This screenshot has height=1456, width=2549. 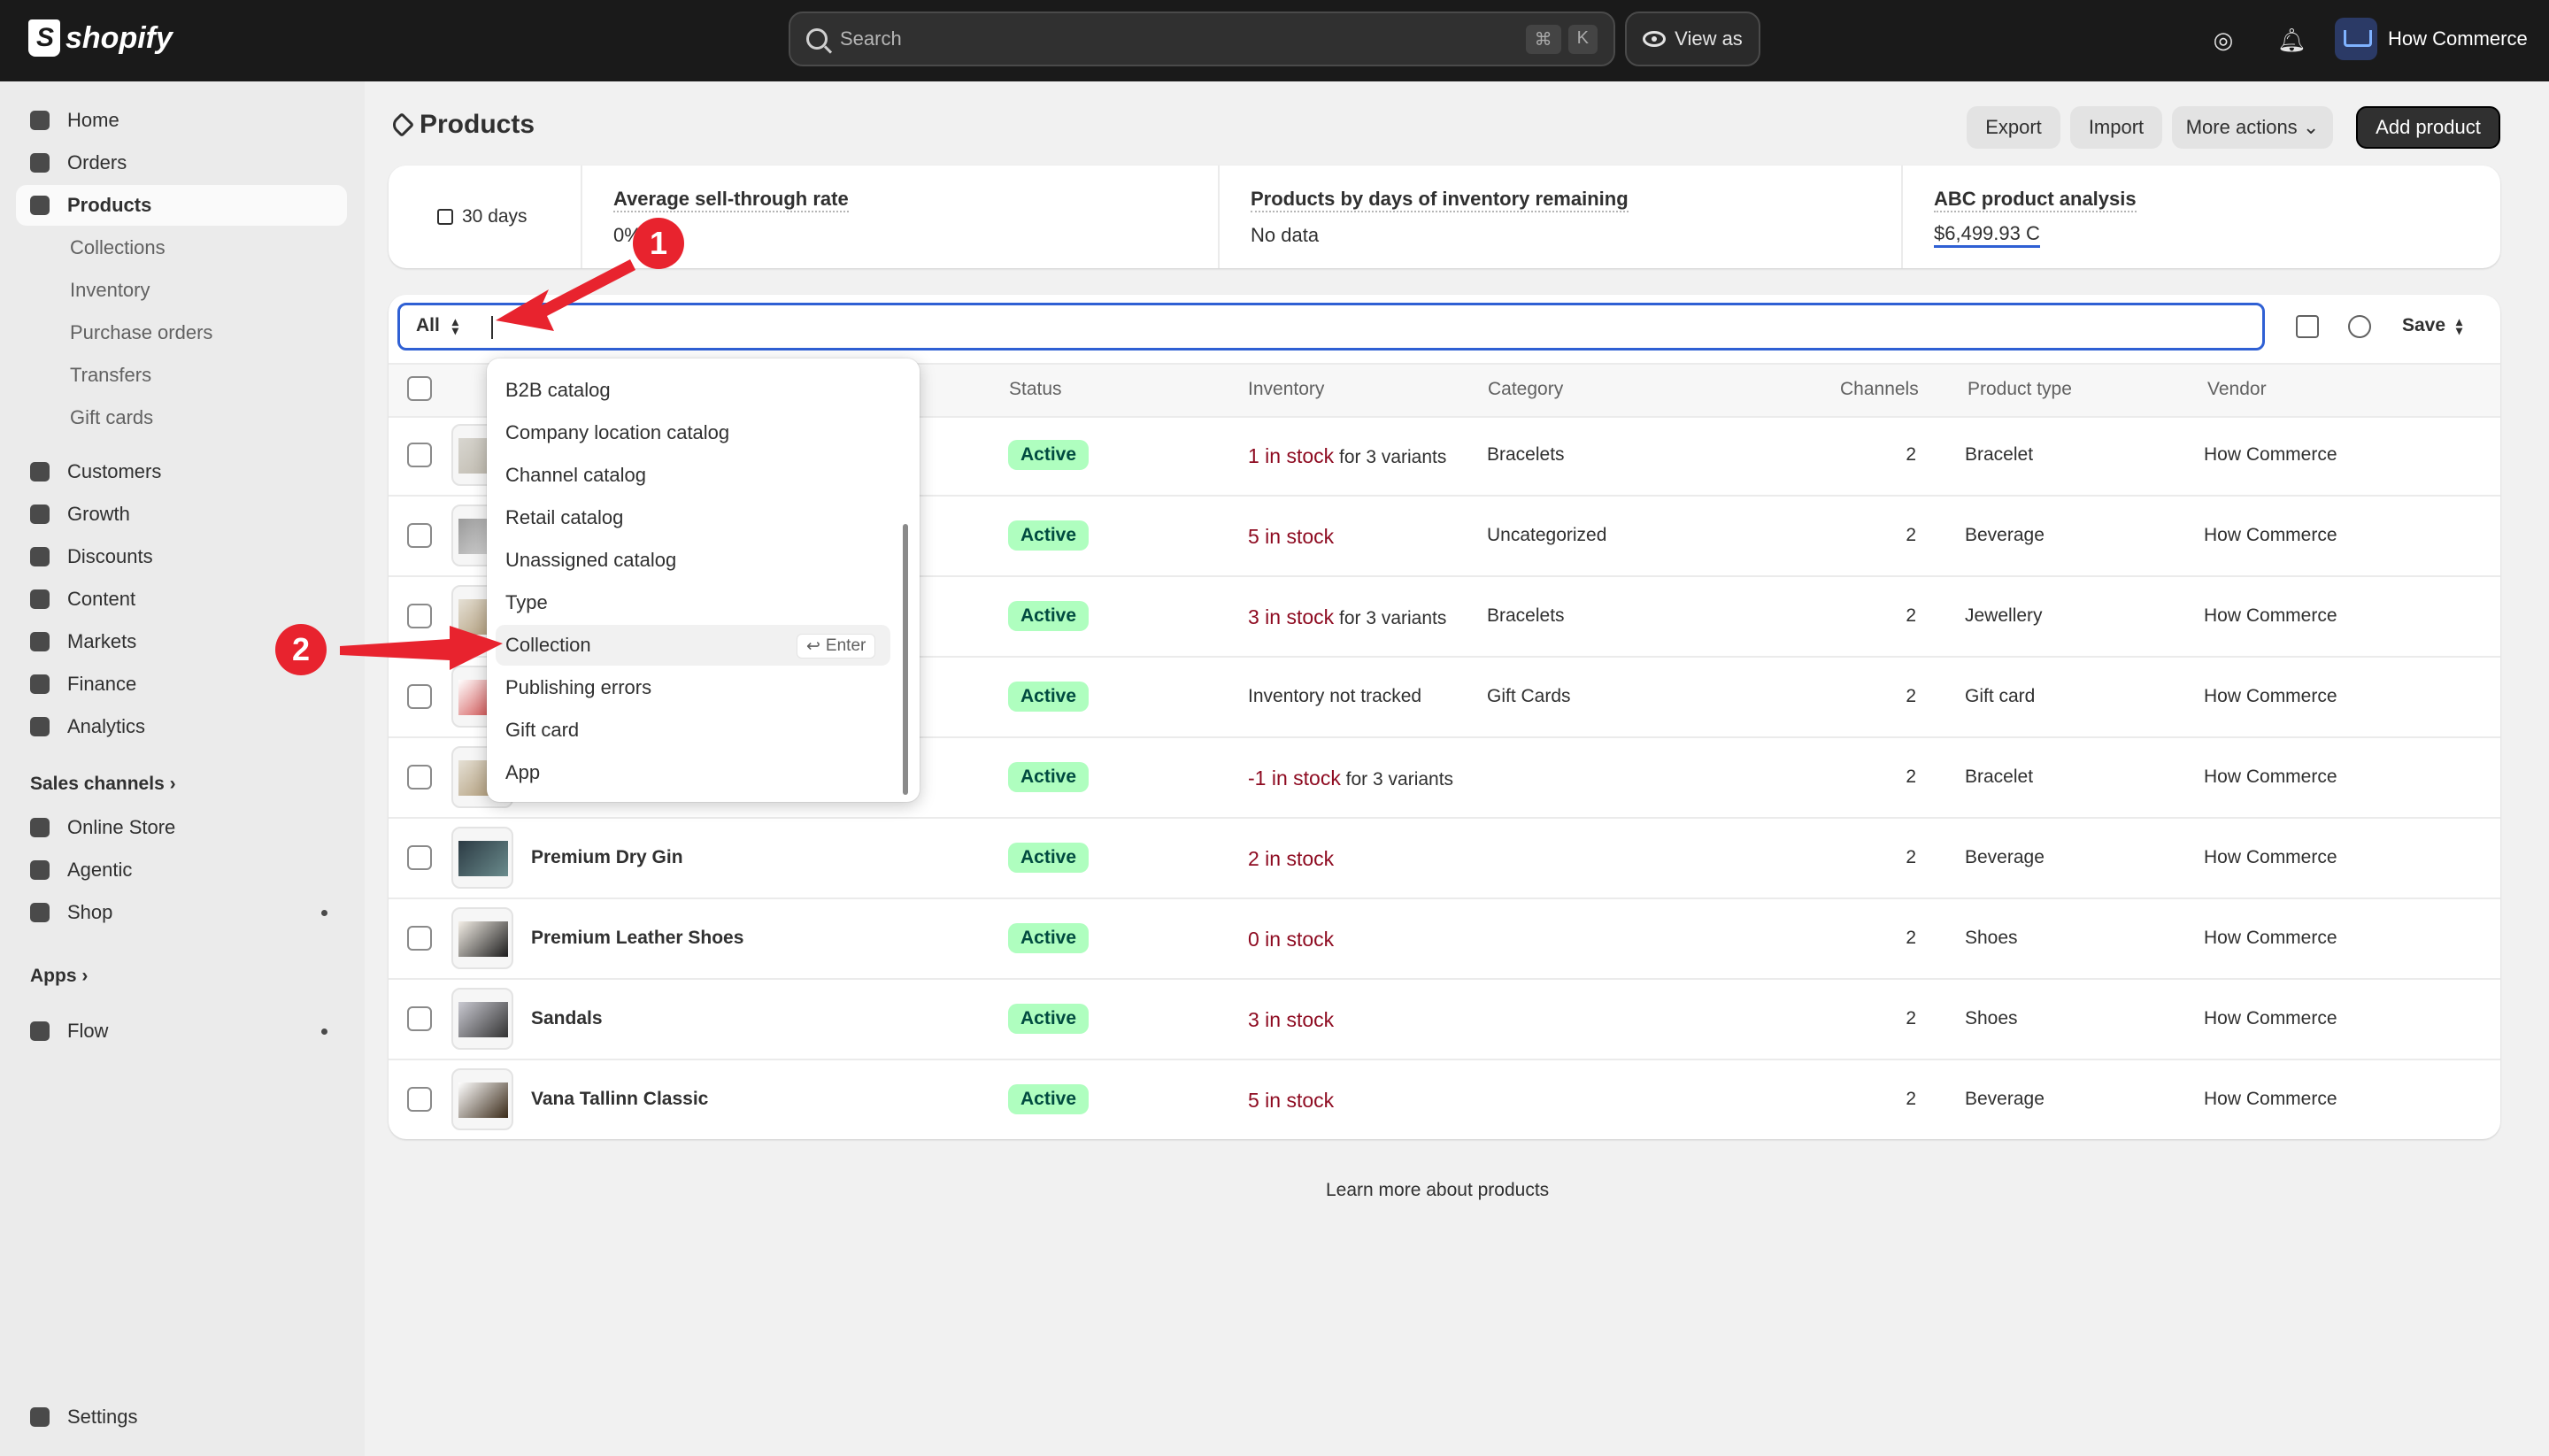 What do you see at coordinates (2270, 857) in the screenshot?
I see `vendor-cell: How Commerce` at bounding box center [2270, 857].